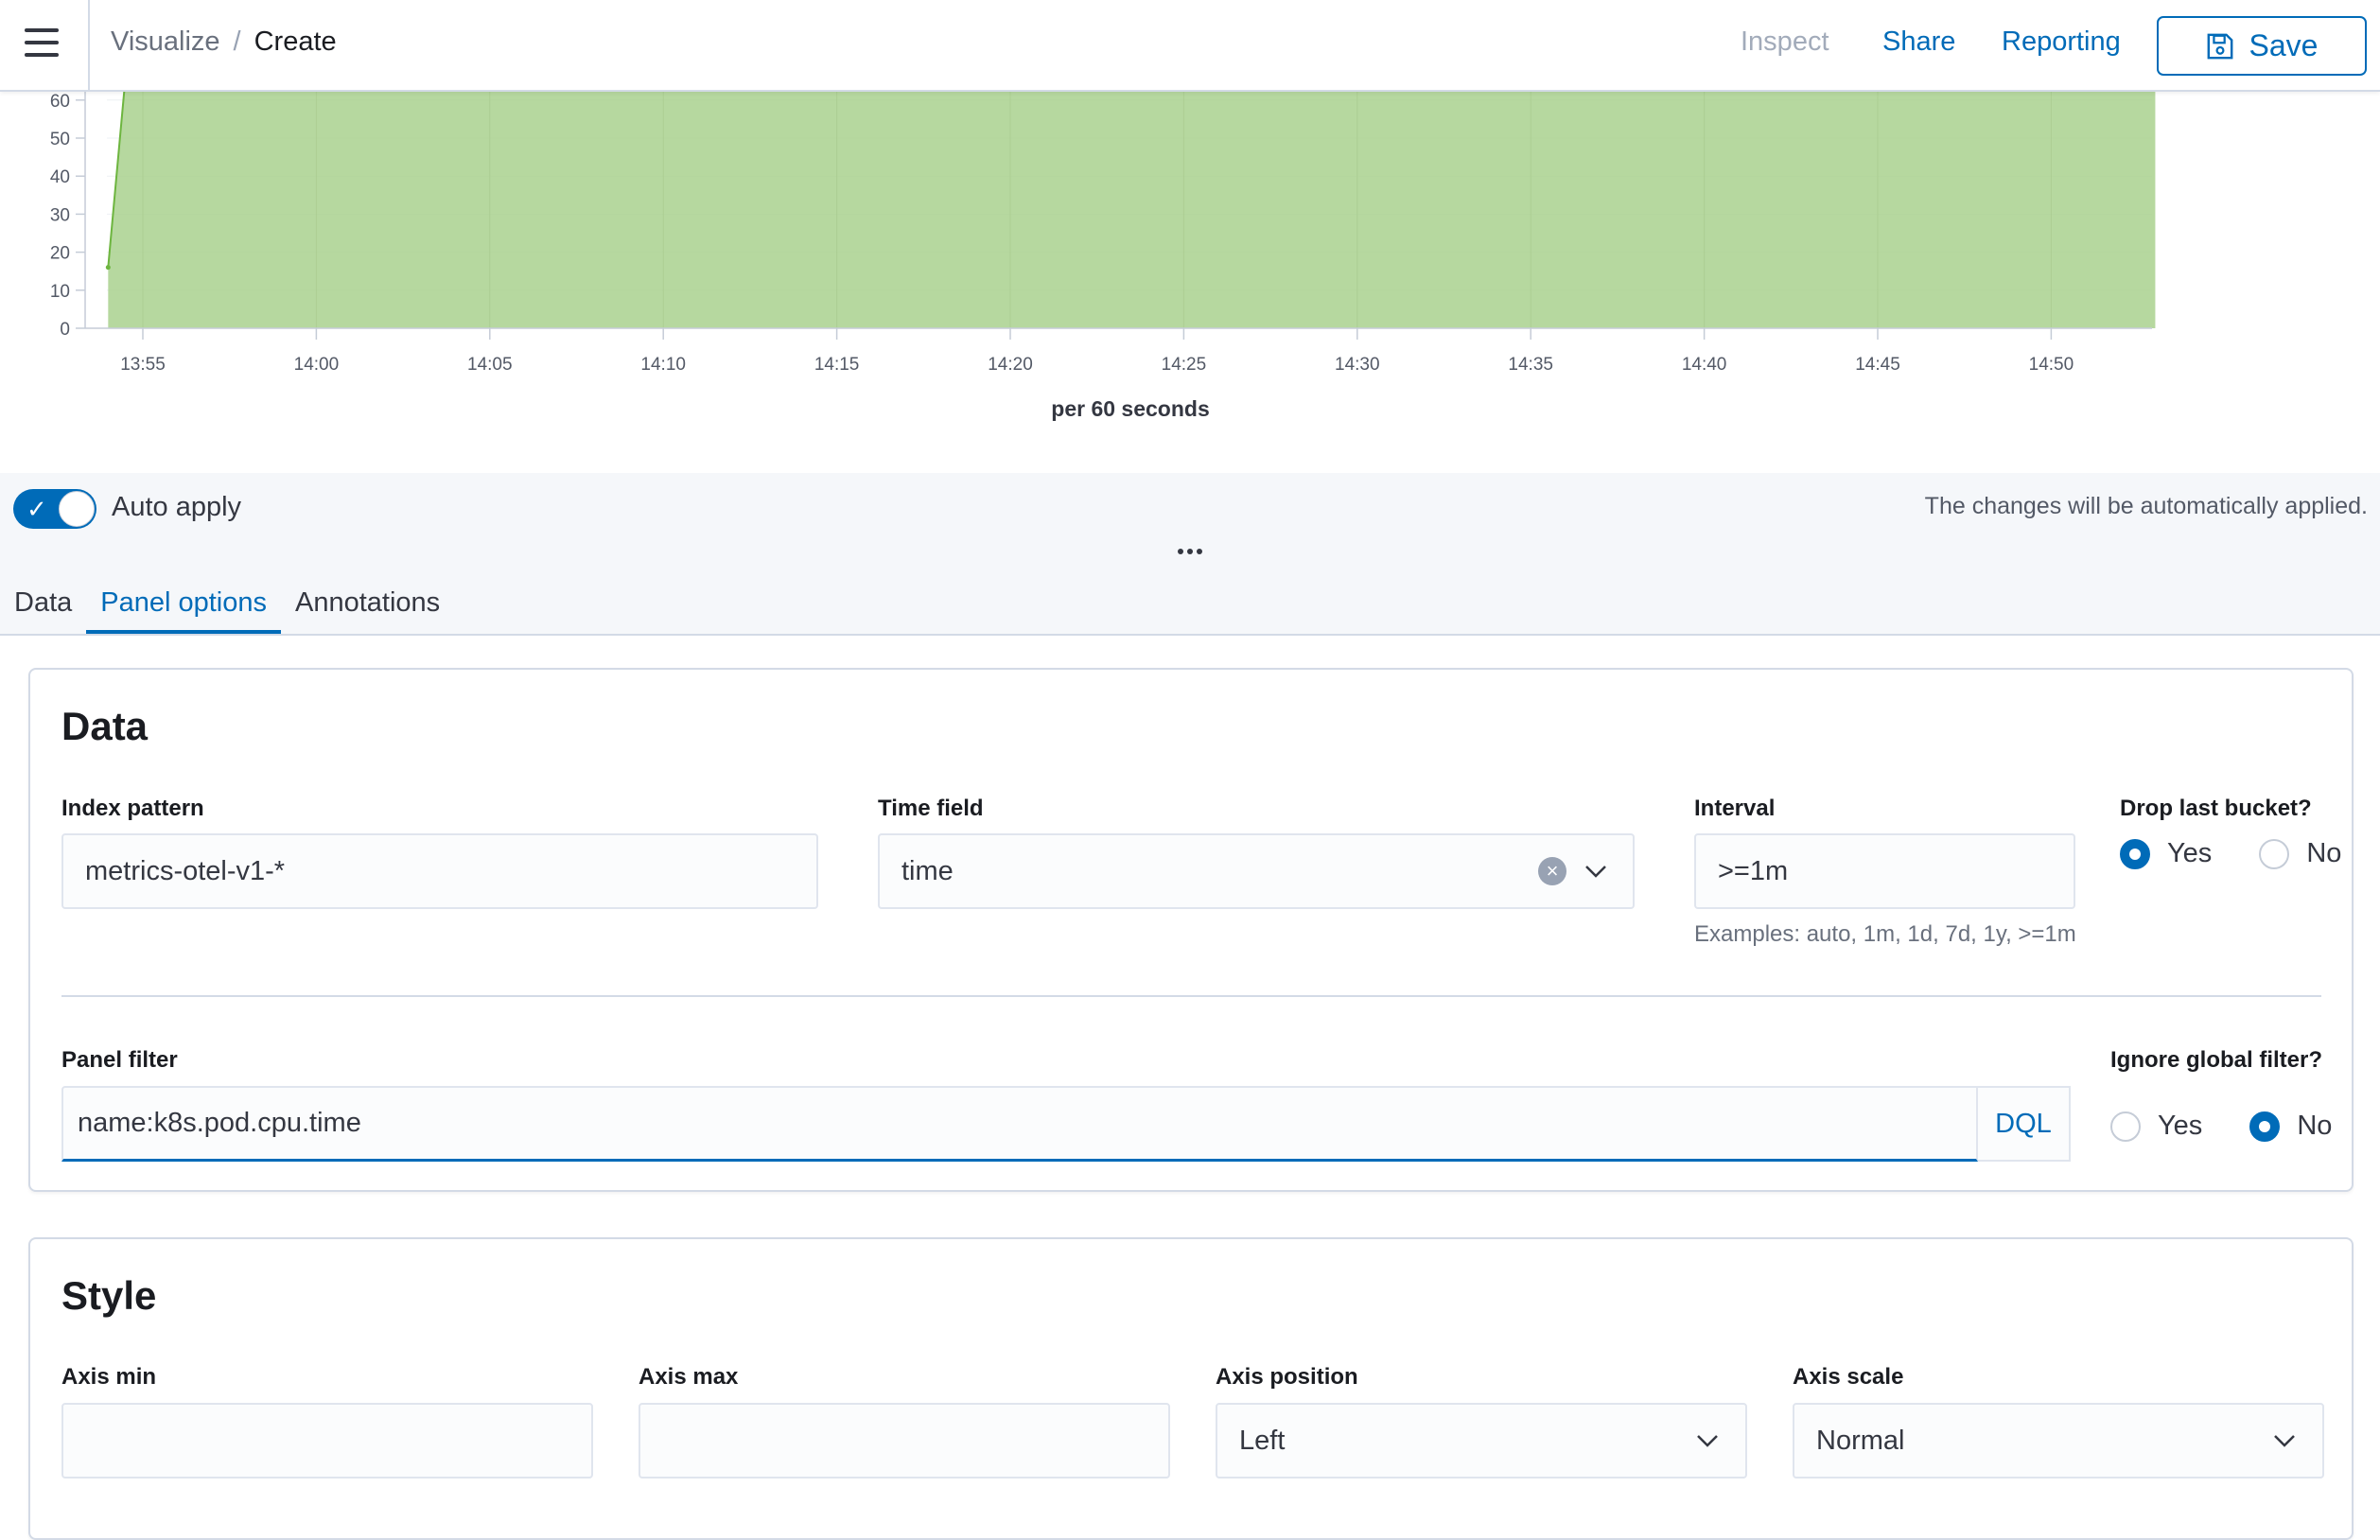 The image size is (2380, 1540). I want to click on y-tick-label: 60, so click(60, 102).